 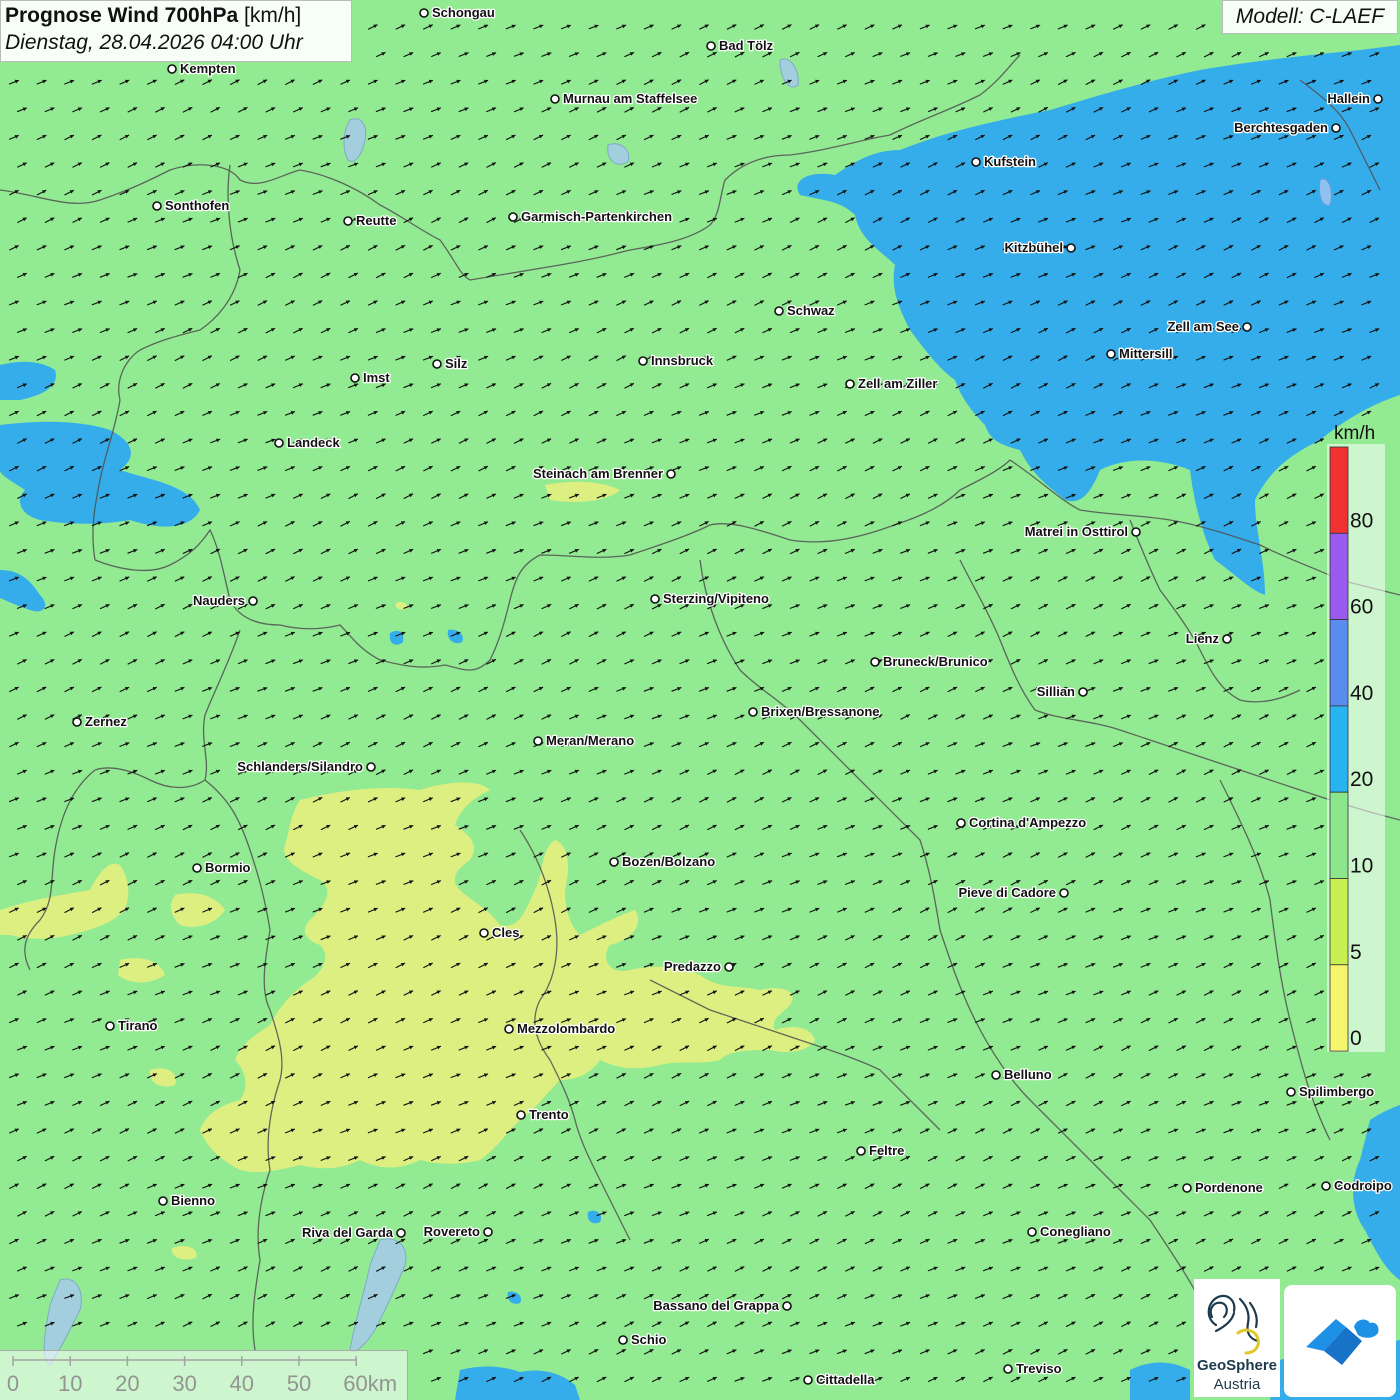 What do you see at coordinates (590, 740) in the screenshot?
I see `city-label: Meran/Merano` at bounding box center [590, 740].